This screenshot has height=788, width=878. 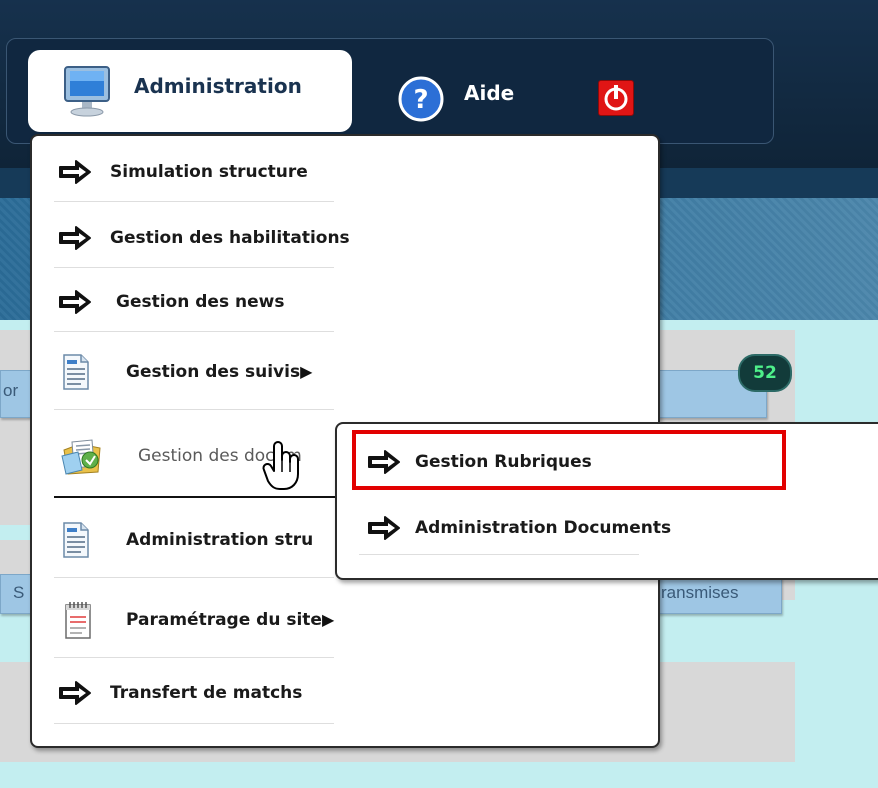 What do you see at coordinates (765, 373) in the screenshot?
I see `notification-badge: 52` at bounding box center [765, 373].